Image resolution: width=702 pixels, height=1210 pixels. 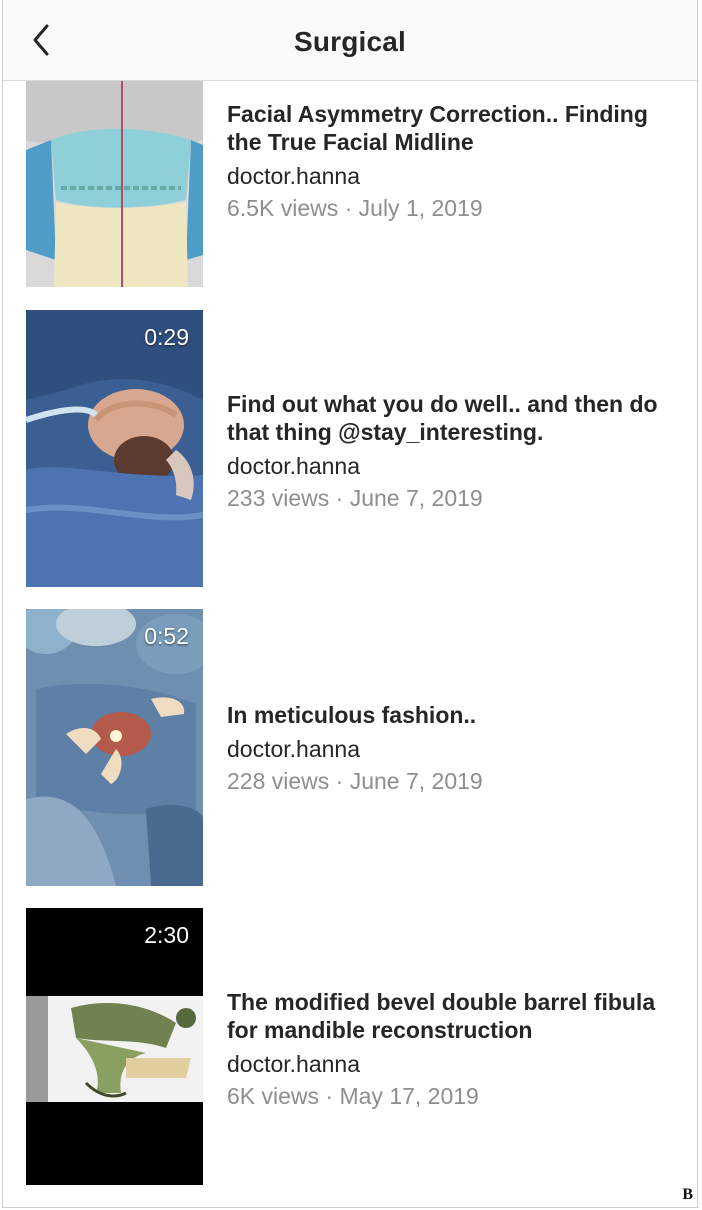 I want to click on video-duration: 0:52, so click(x=166, y=636).